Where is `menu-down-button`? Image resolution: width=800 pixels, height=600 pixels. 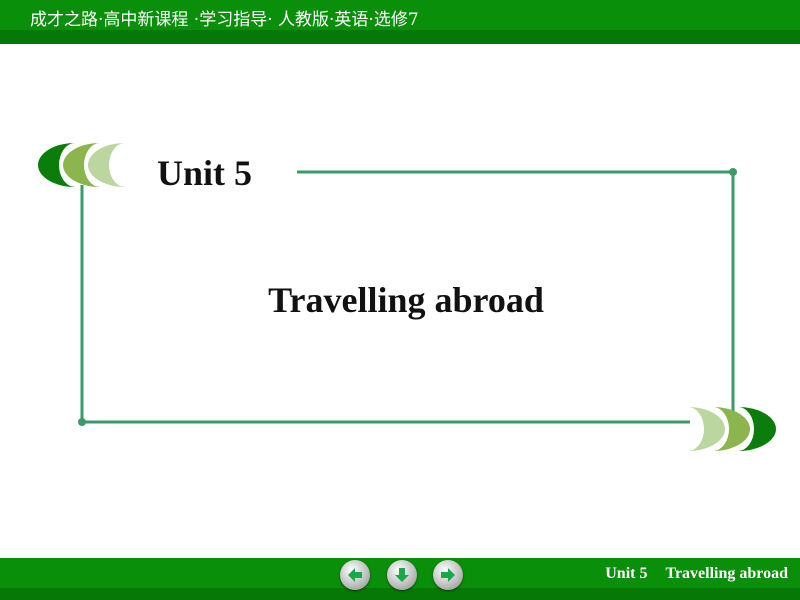 menu-down-button is located at coordinates (402, 575).